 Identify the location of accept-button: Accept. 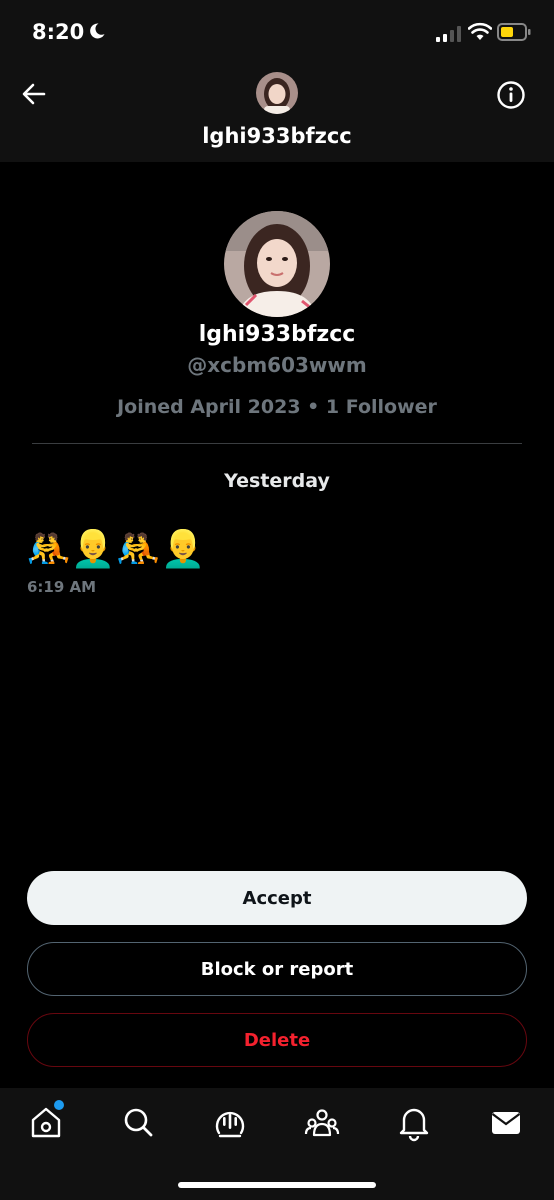
(277, 898).